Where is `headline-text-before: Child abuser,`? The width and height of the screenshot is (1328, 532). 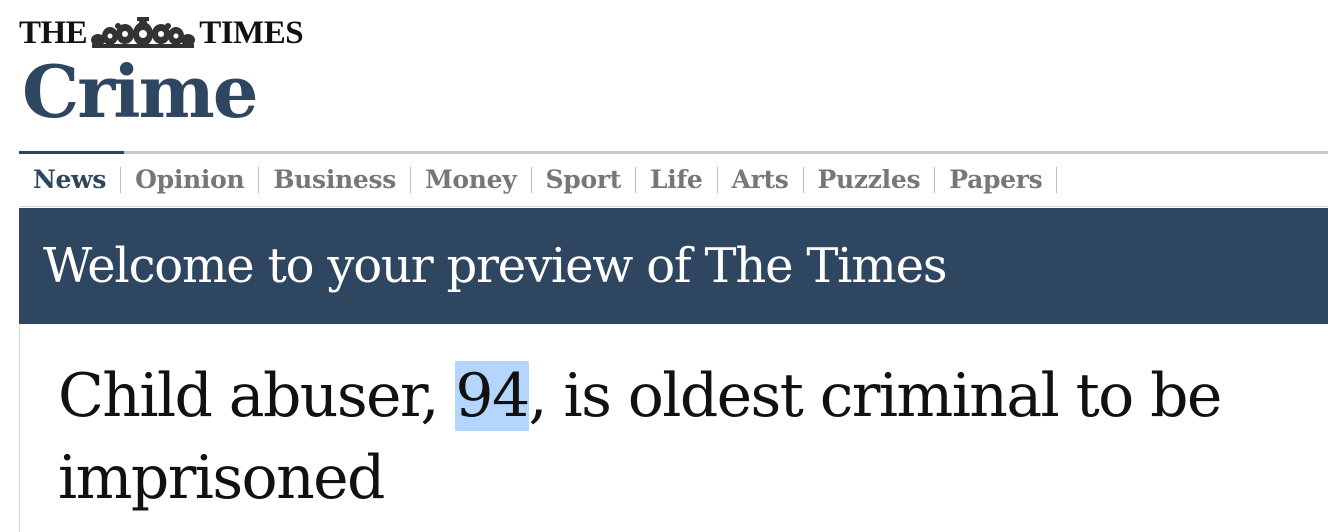 headline-text-before: Child abuser, is located at coordinates (257, 396).